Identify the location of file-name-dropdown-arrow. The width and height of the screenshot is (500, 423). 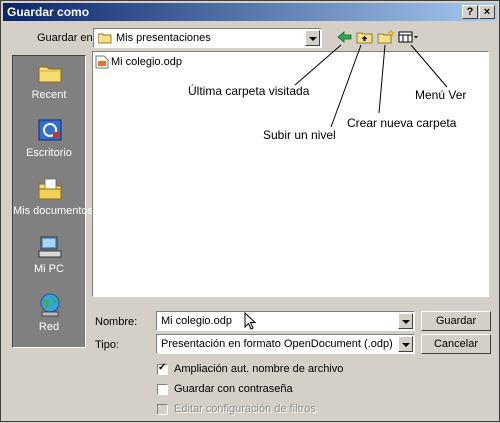
(405, 321).